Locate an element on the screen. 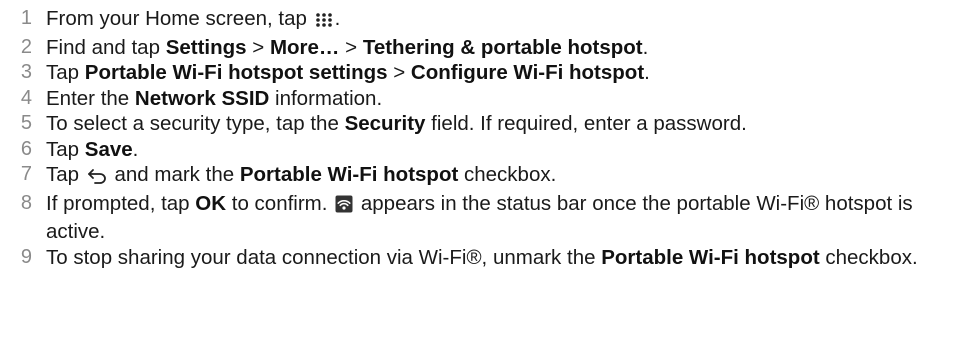 The width and height of the screenshot is (979, 345). step-1: 1 From your Home screen, tap . is located at coordinates (489, 20).